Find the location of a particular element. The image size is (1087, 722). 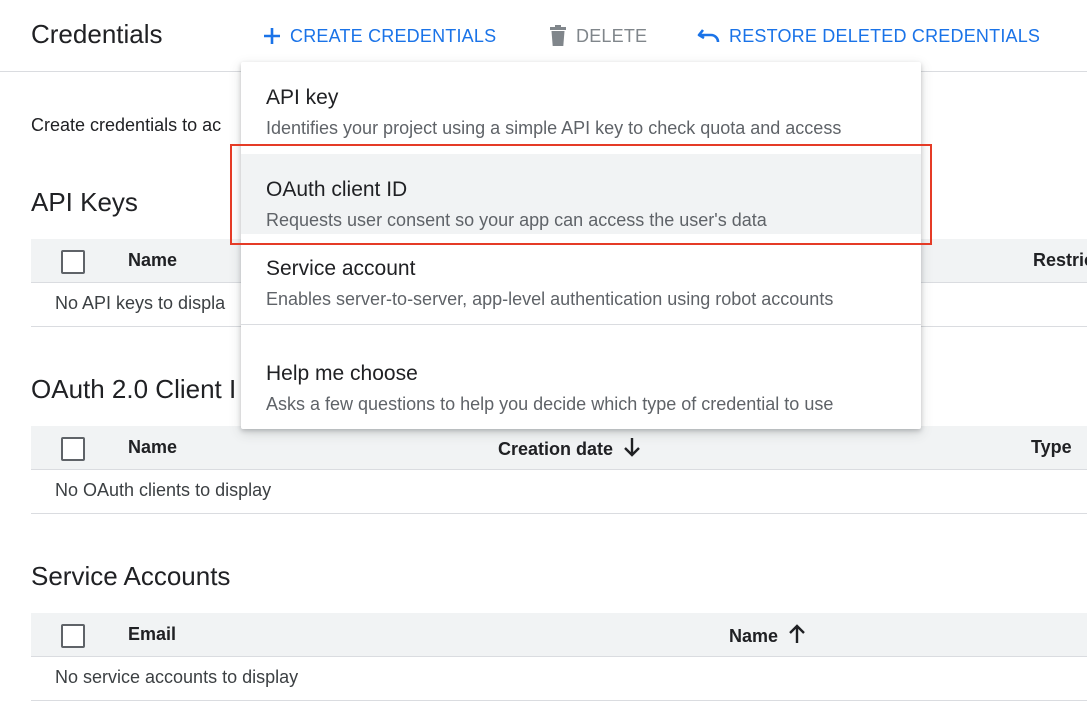

oauth-column-creation-date-label: Creation date is located at coordinates (556, 449).